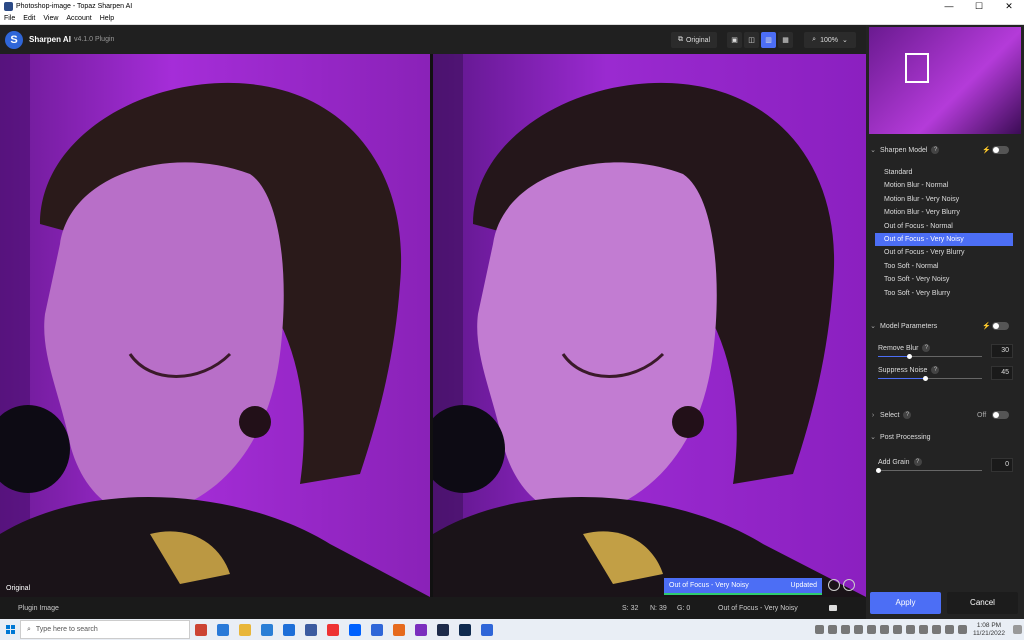 Image resolution: width=1024 pixels, height=640 pixels. Describe the element at coordinates (78, 18) in the screenshot. I see `menu-account: Account` at that location.